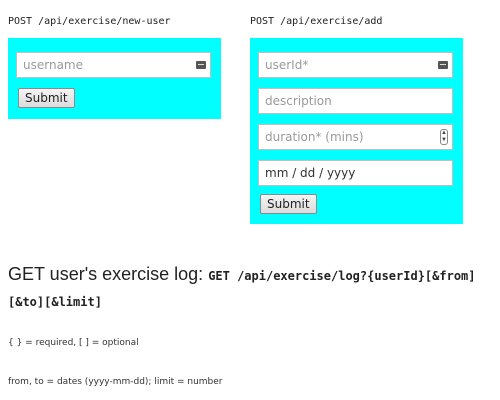 Image resolution: width=500 pixels, height=400 pixels. Describe the element at coordinates (310, 173) in the screenshot. I see `date-value: mm / dd / yyyy` at that location.